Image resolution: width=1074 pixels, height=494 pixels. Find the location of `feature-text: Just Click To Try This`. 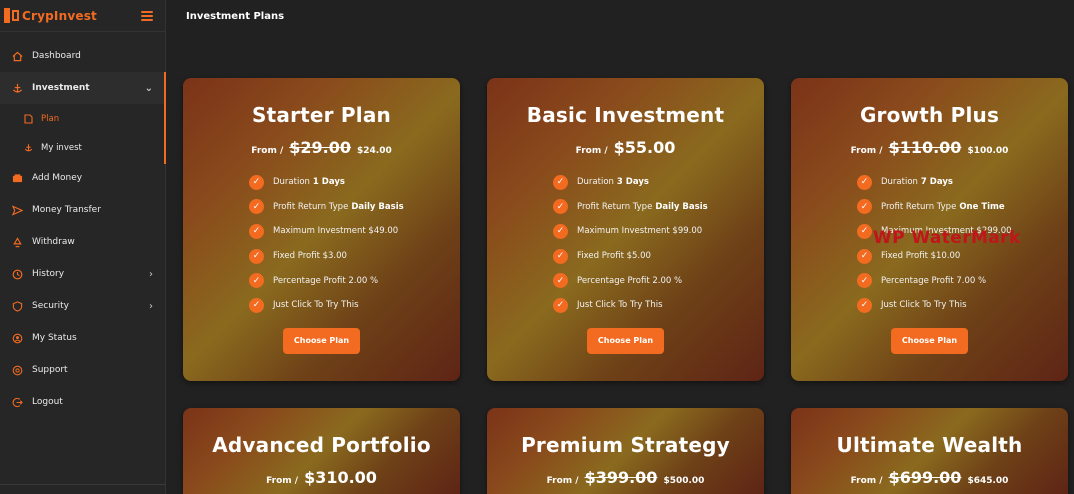

feature-text: Just Click To Try This is located at coordinates (620, 305).